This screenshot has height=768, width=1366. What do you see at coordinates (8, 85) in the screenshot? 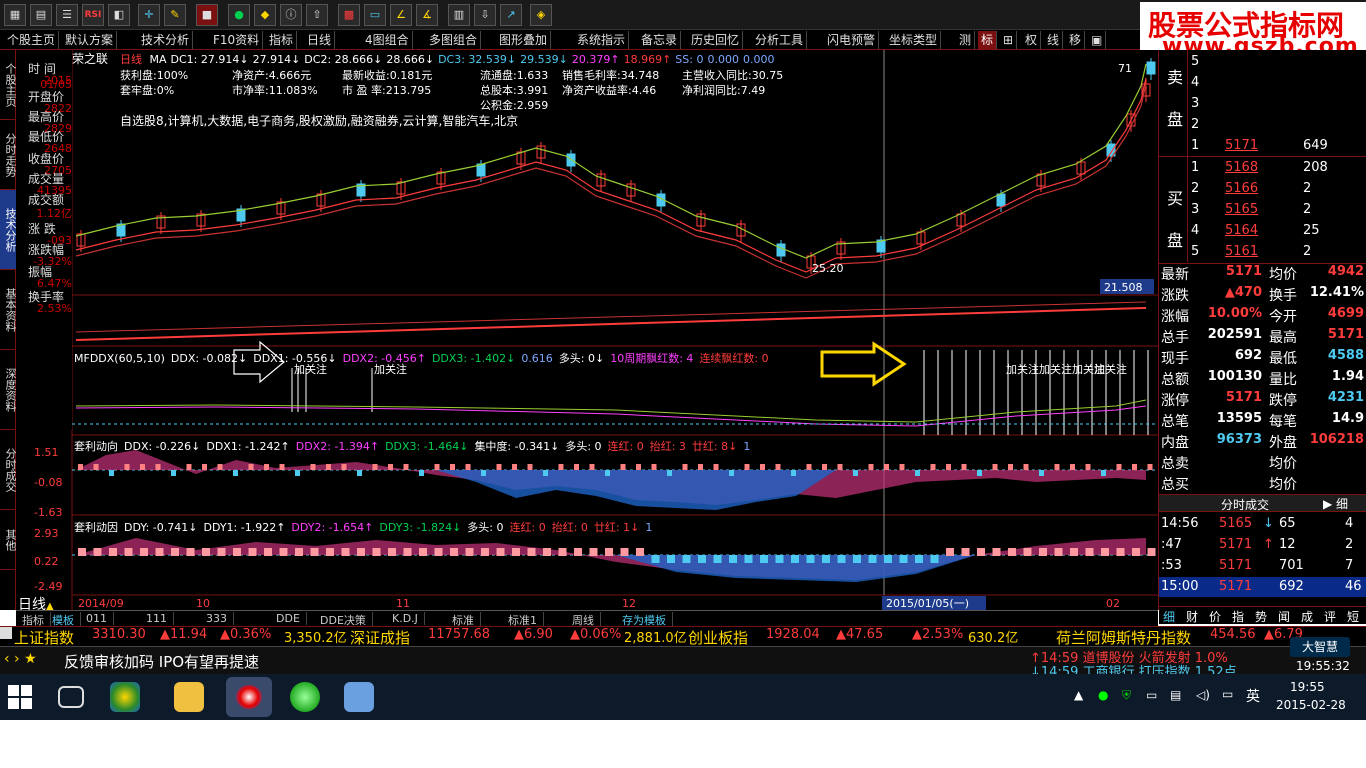
I see `left-nav-item-0: 个股主页` at bounding box center [8, 85].